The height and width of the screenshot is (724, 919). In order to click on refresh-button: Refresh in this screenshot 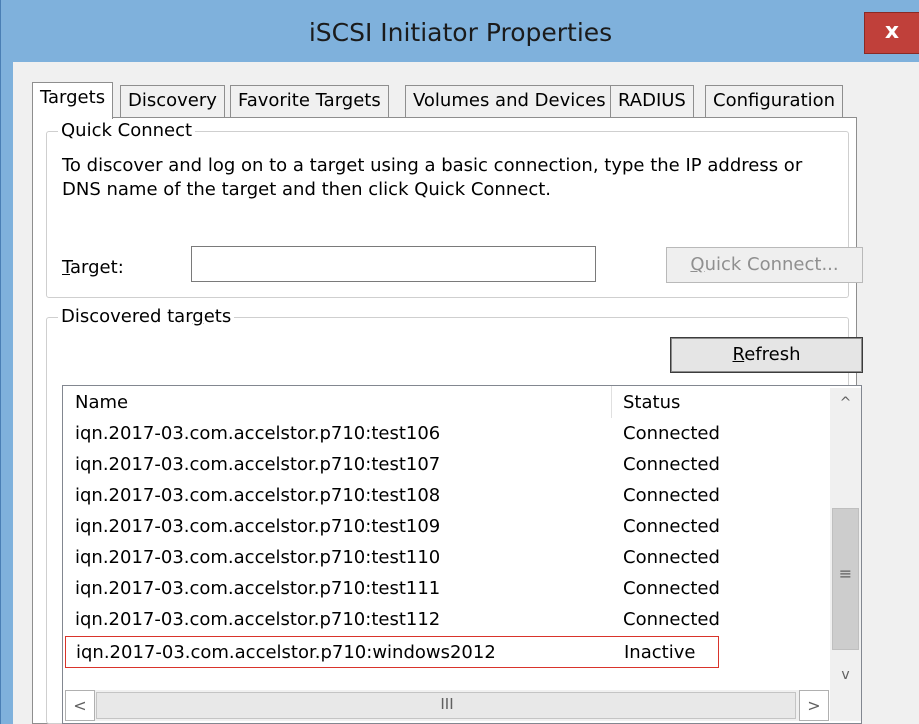, I will do `click(766, 355)`.